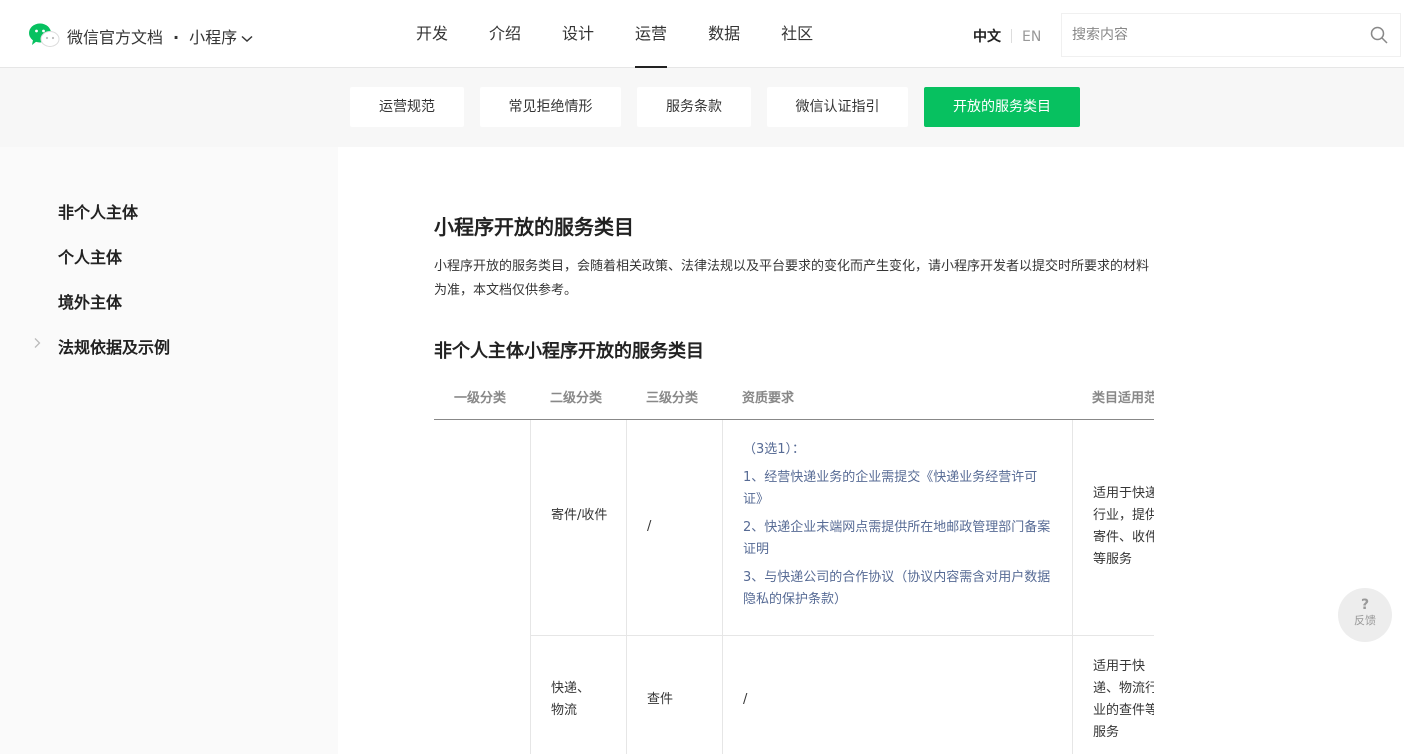 This screenshot has width=1404, height=754. I want to click on table-header-level2: 二级分类, so click(576, 398).